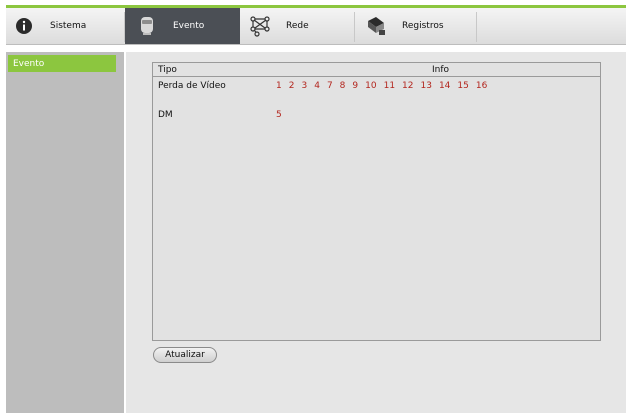 The image size is (630, 417). Describe the element at coordinates (441, 70) in the screenshot. I see `column-header-info: Info` at that location.